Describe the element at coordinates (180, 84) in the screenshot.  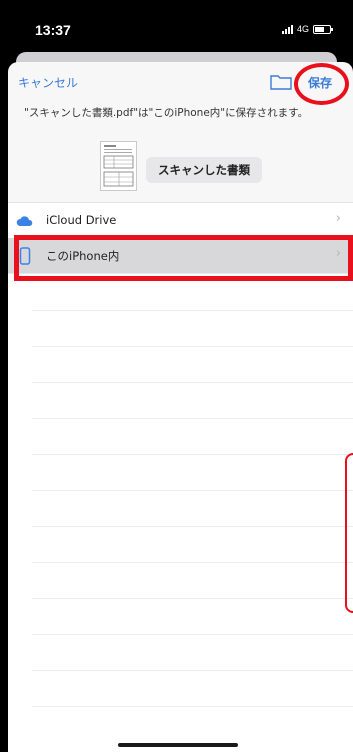
I see `nav-bar: キャンセル 保存` at that location.